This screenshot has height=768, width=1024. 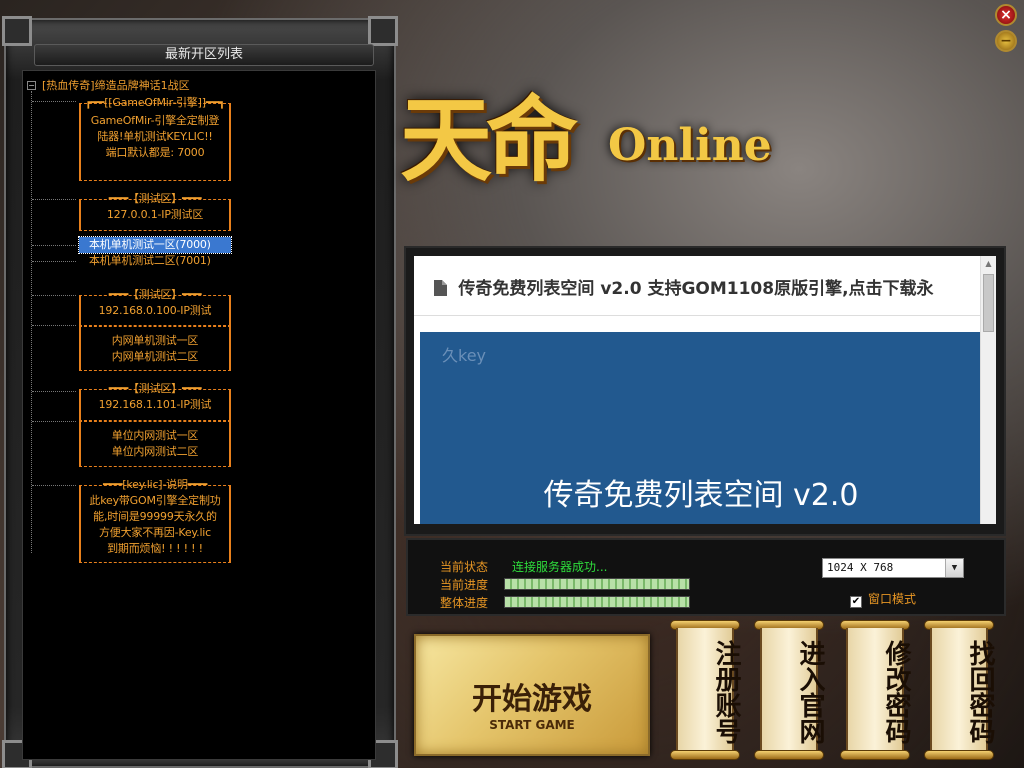 What do you see at coordinates (155, 153) in the screenshot?
I see `list-item: 端口默认都是: 7000` at bounding box center [155, 153].